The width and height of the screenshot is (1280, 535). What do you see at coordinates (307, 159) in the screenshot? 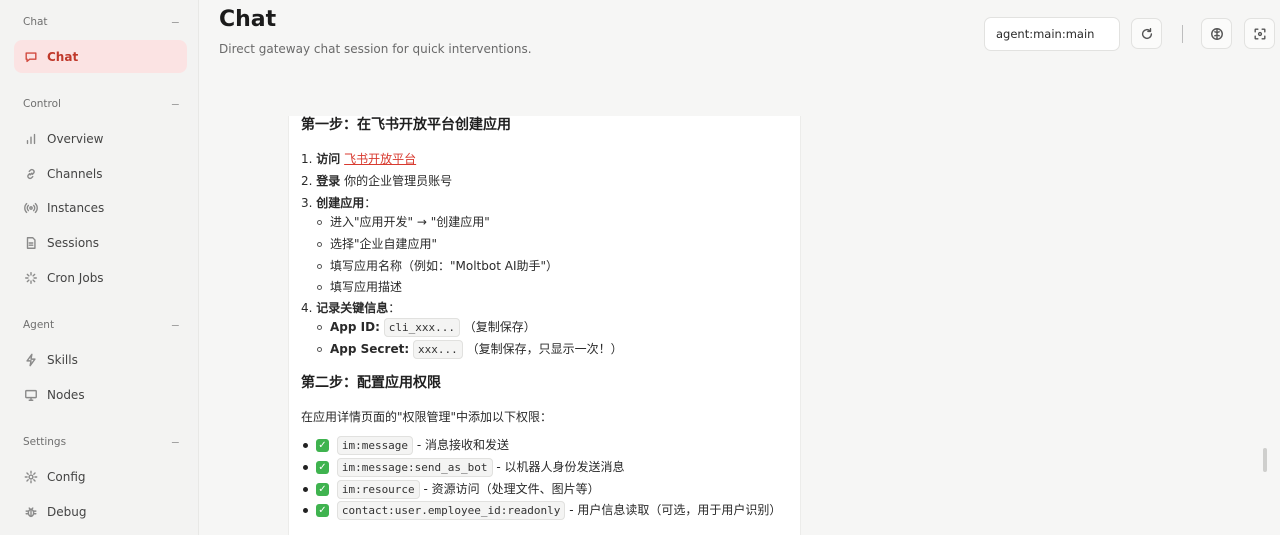
I see `list-number: 1.` at bounding box center [307, 159].